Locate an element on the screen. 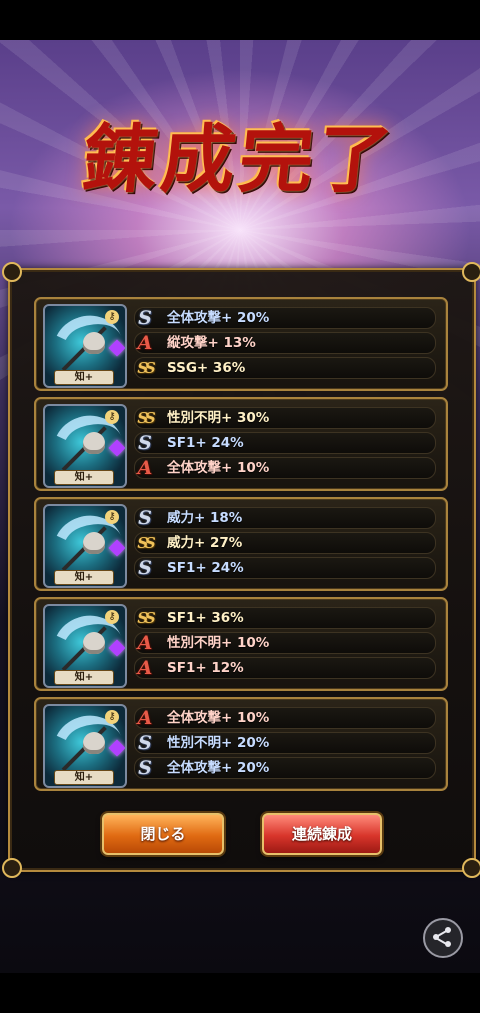 The width and height of the screenshot is (480, 1013). stat-row: S 性別不明+ 20% is located at coordinates (285, 743).